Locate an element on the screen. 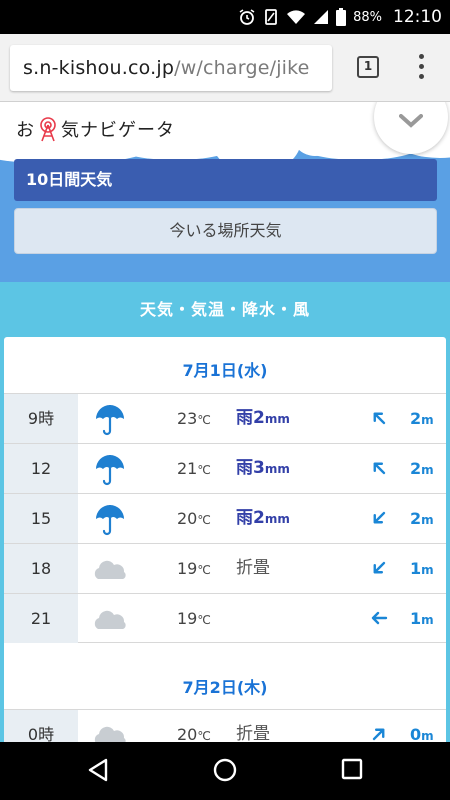  forecast-row: 9時 23℃ 雨2mm 2m is located at coordinates (225, 418).